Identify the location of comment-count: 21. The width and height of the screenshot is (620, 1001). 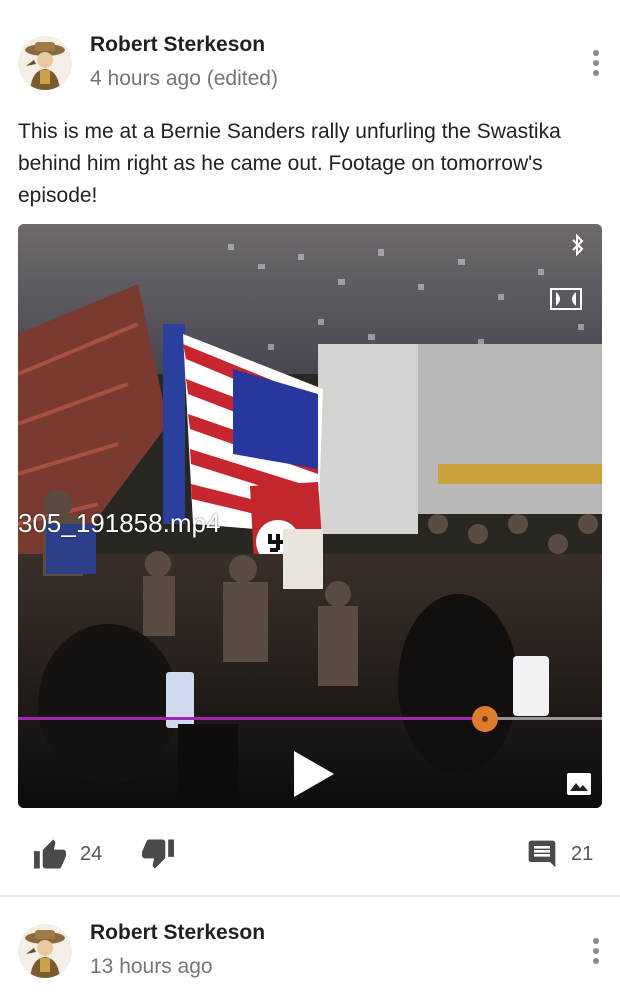
(582, 854).